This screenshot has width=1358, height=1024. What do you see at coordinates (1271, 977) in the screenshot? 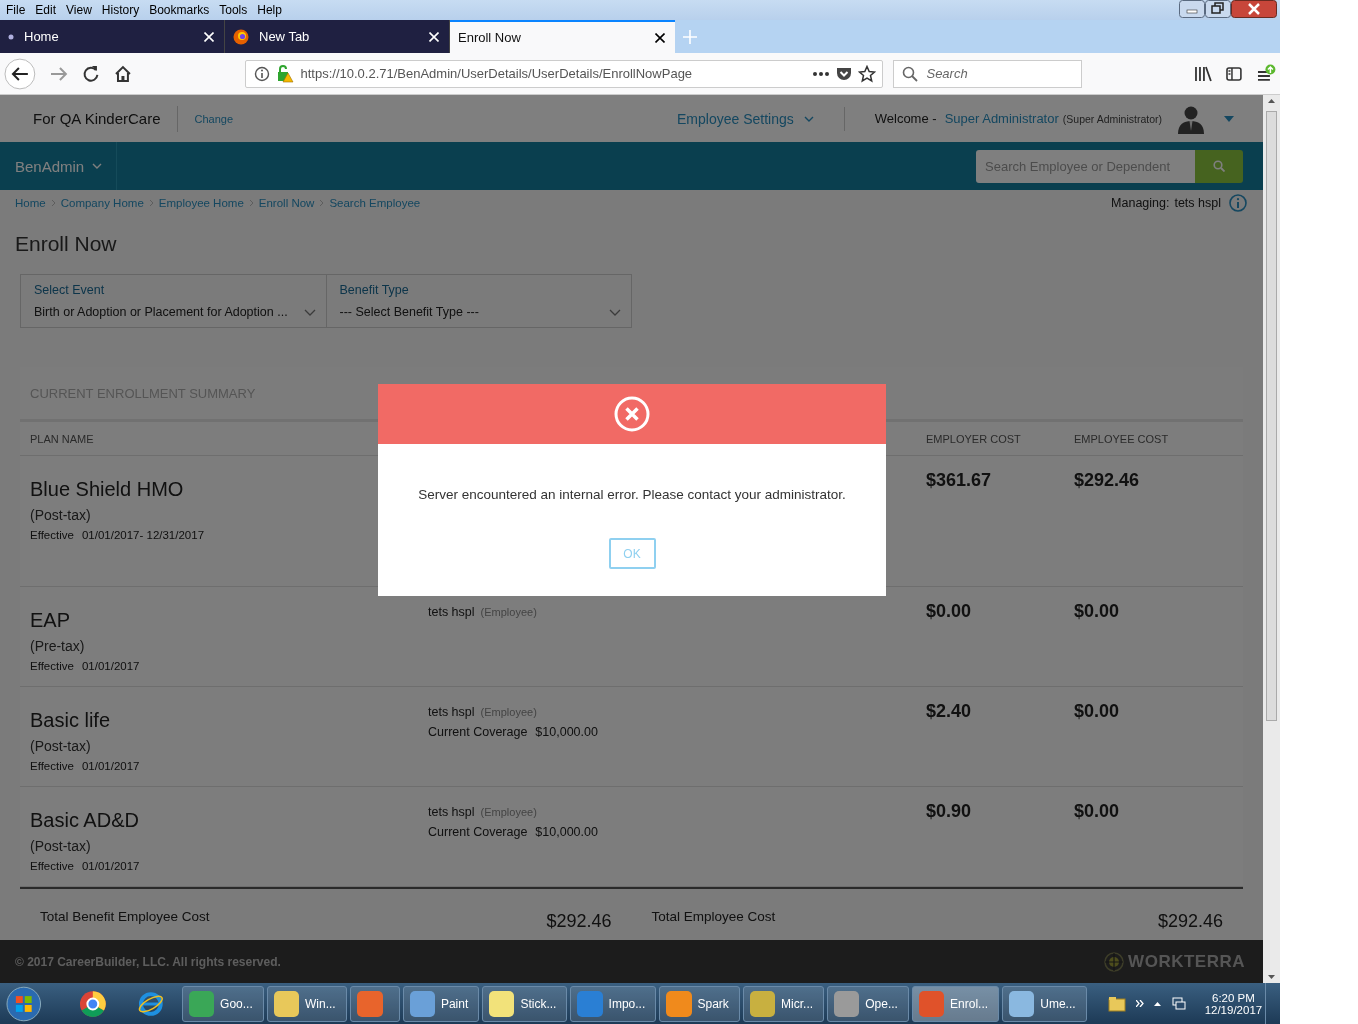
I see `scroll-down-icon` at bounding box center [1271, 977].